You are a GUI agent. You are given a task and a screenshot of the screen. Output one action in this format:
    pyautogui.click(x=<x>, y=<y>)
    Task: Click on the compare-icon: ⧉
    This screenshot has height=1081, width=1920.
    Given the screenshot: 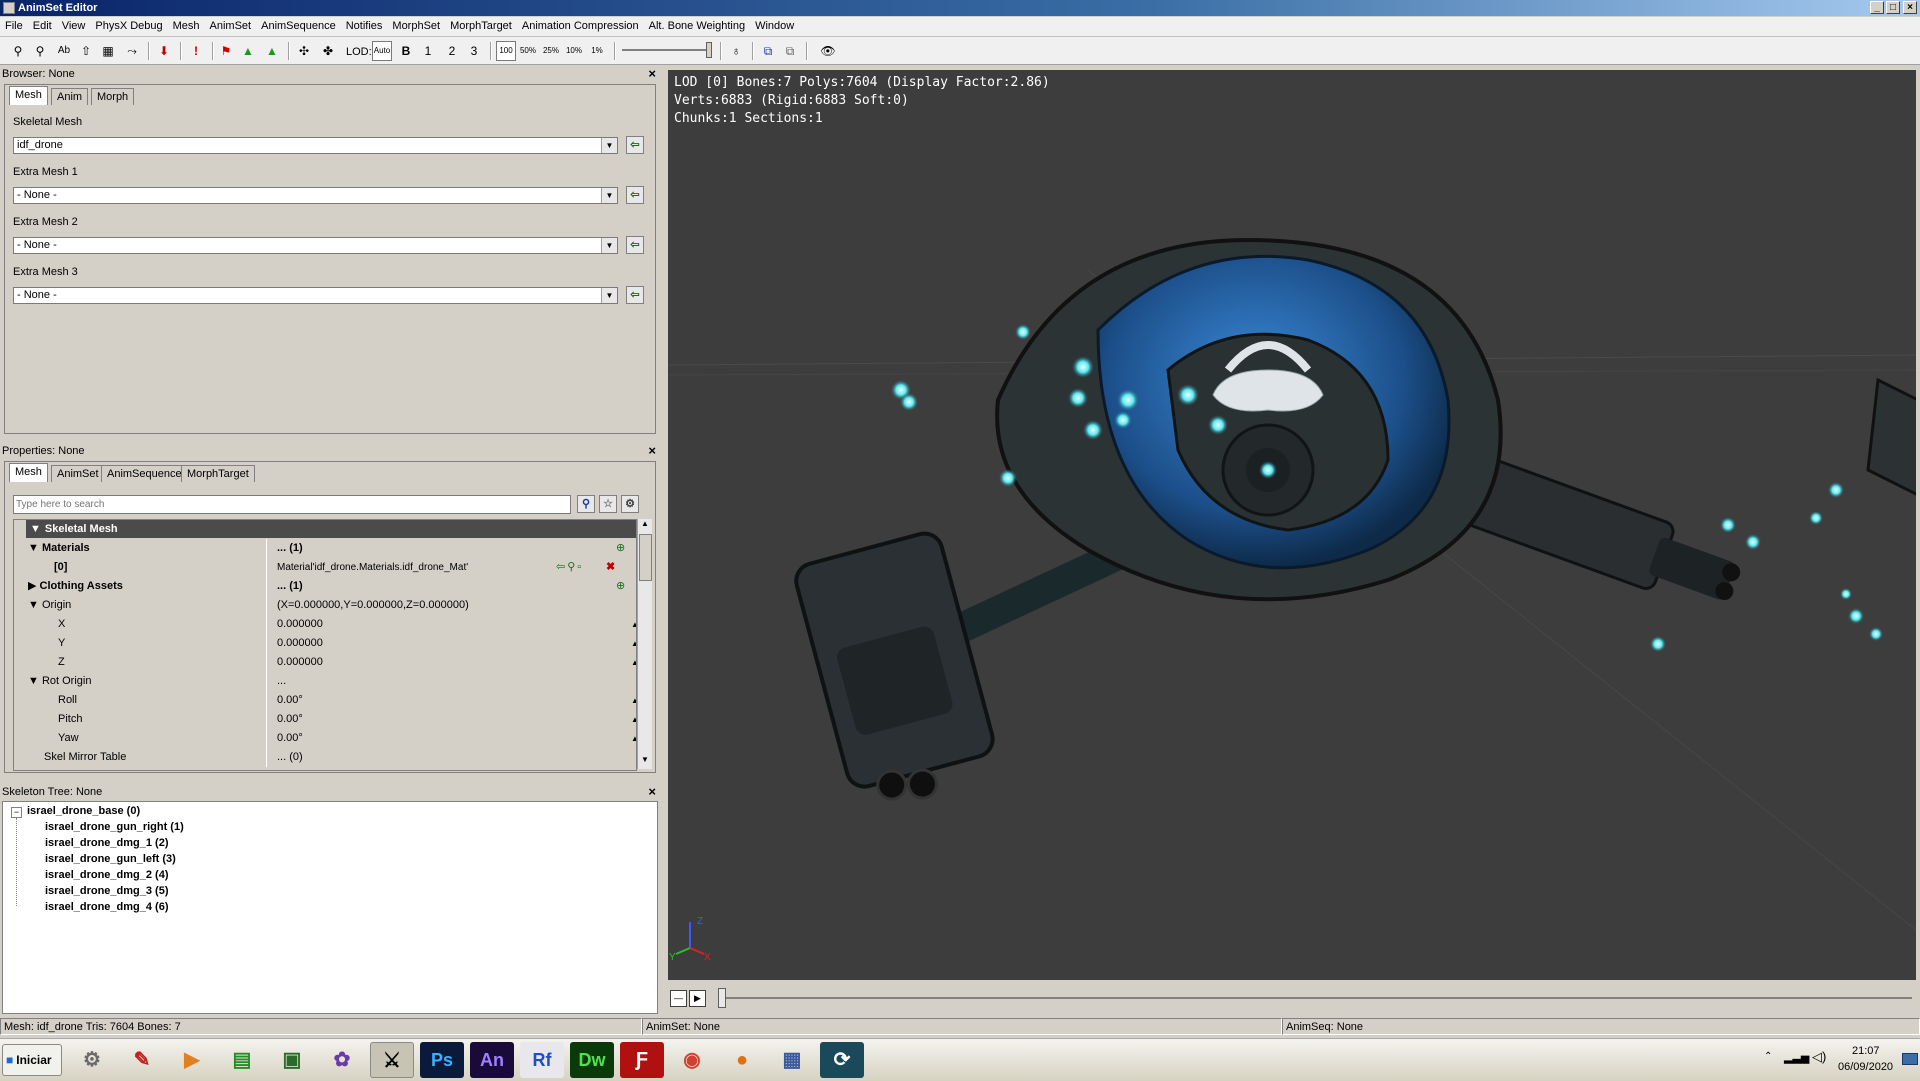 What is the action you would take?
    pyautogui.click(x=768, y=51)
    